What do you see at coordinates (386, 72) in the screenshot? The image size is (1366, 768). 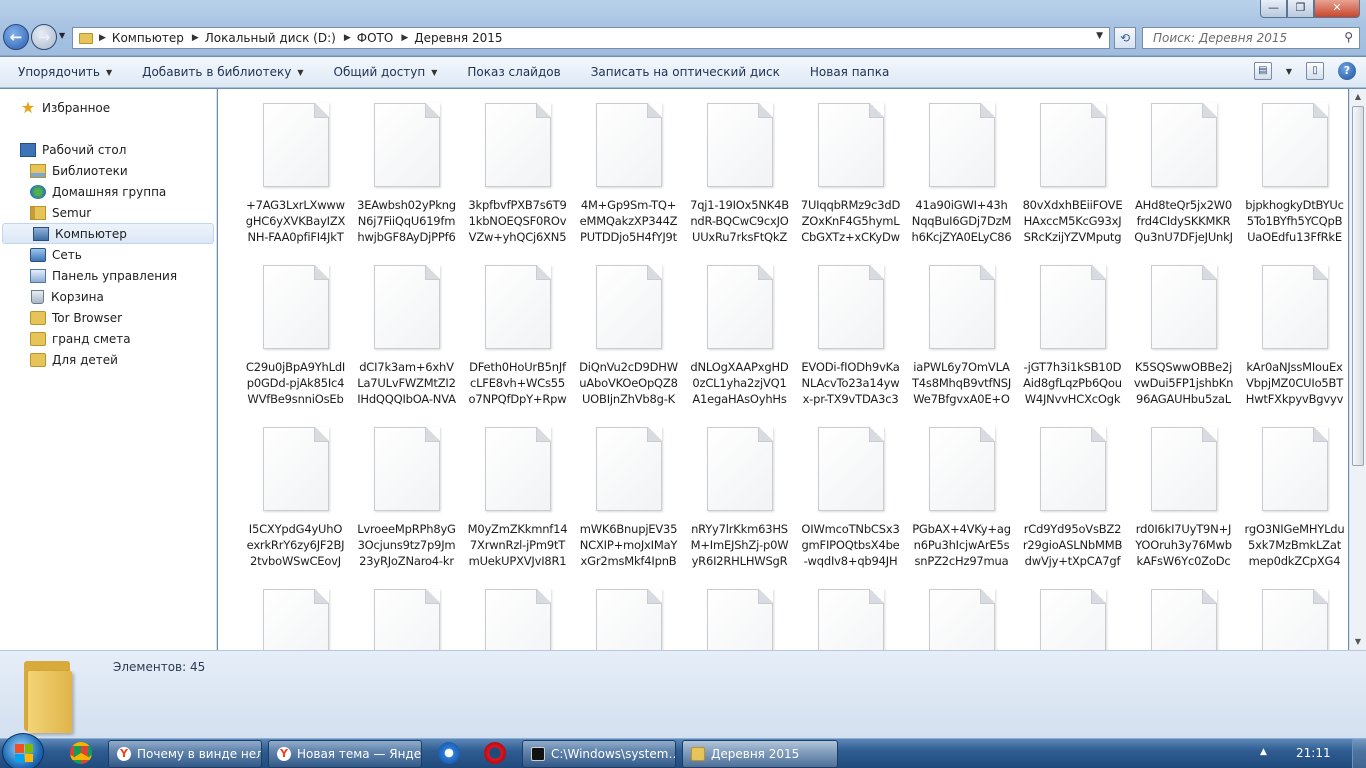 I see `share-button: Общий доступ ▼` at bounding box center [386, 72].